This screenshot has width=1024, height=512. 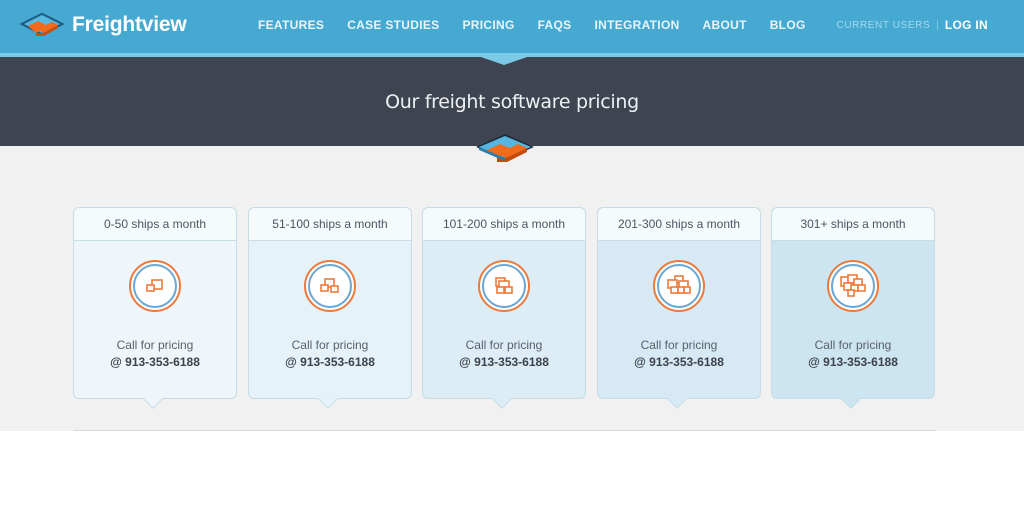 What do you see at coordinates (512, 102) in the screenshot?
I see `page-title: Our freight software pricing` at bounding box center [512, 102].